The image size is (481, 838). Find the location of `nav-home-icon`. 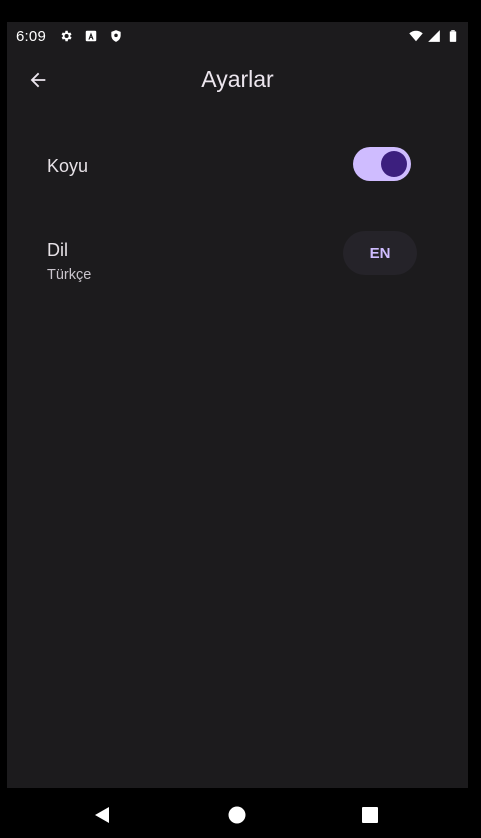

nav-home-icon is located at coordinates (237, 815).